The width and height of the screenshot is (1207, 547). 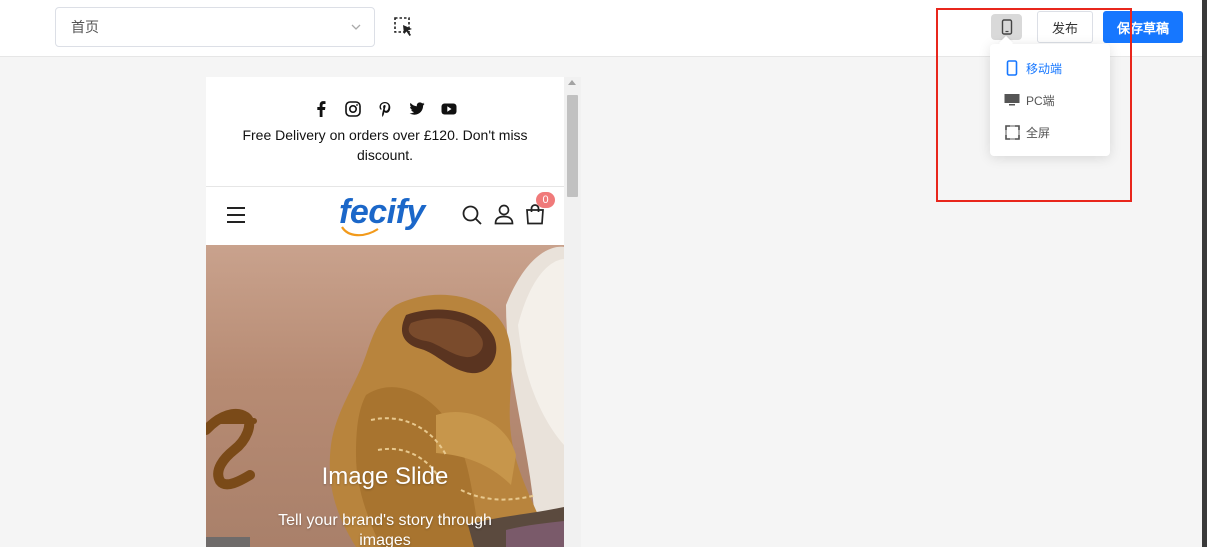 I want to click on device-option-mobile: 移动端, so click(x=1033, y=68).